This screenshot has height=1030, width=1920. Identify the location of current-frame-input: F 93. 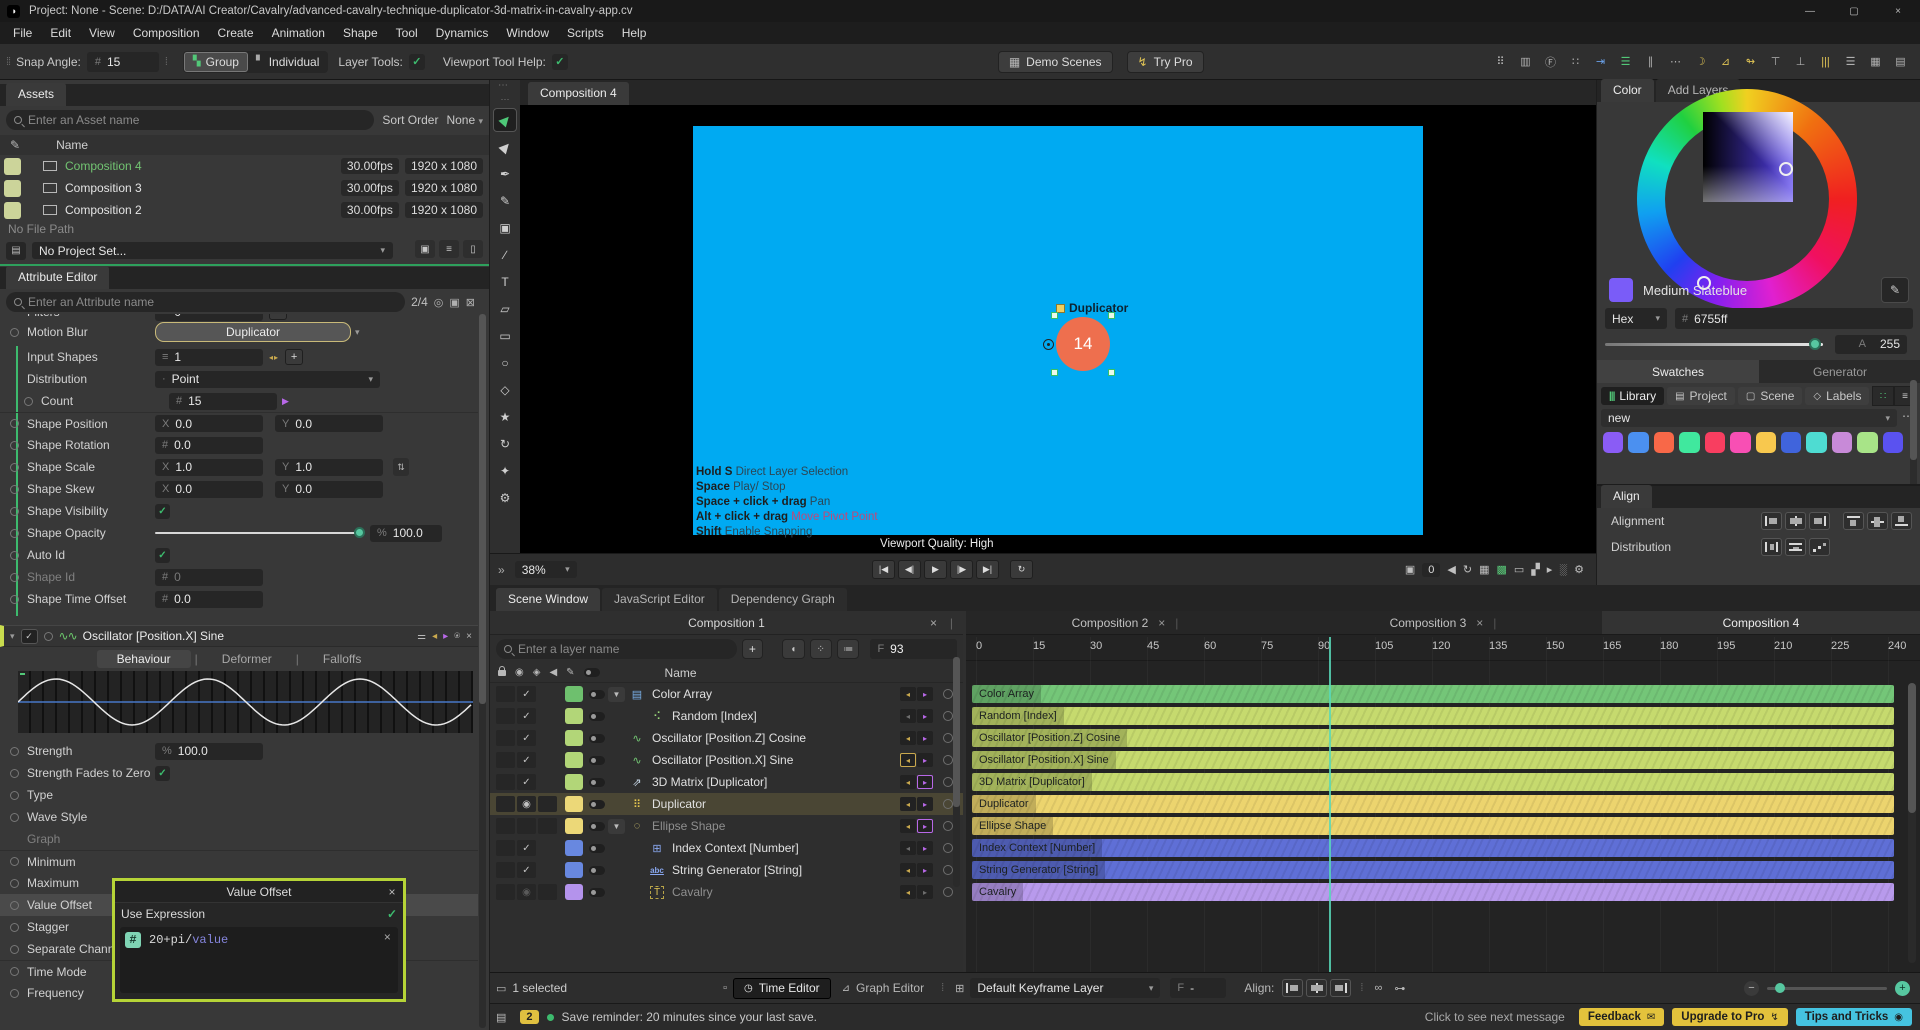
(913, 649).